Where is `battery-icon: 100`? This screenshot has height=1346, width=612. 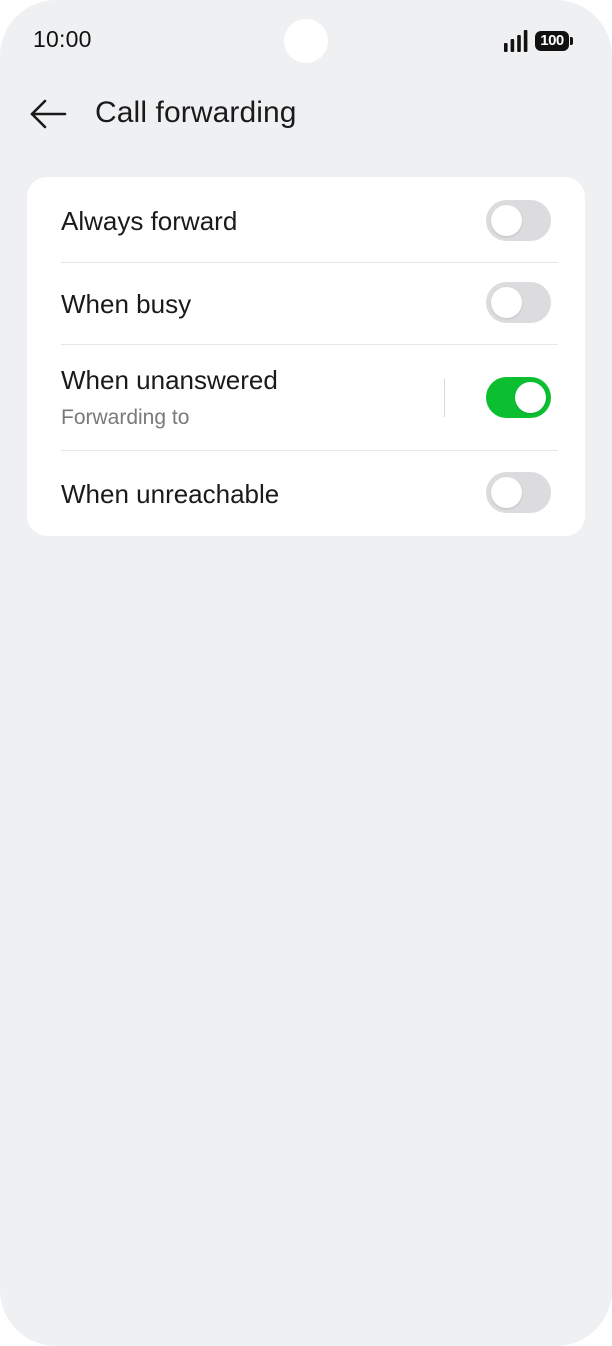
battery-icon: 100 is located at coordinates (554, 41).